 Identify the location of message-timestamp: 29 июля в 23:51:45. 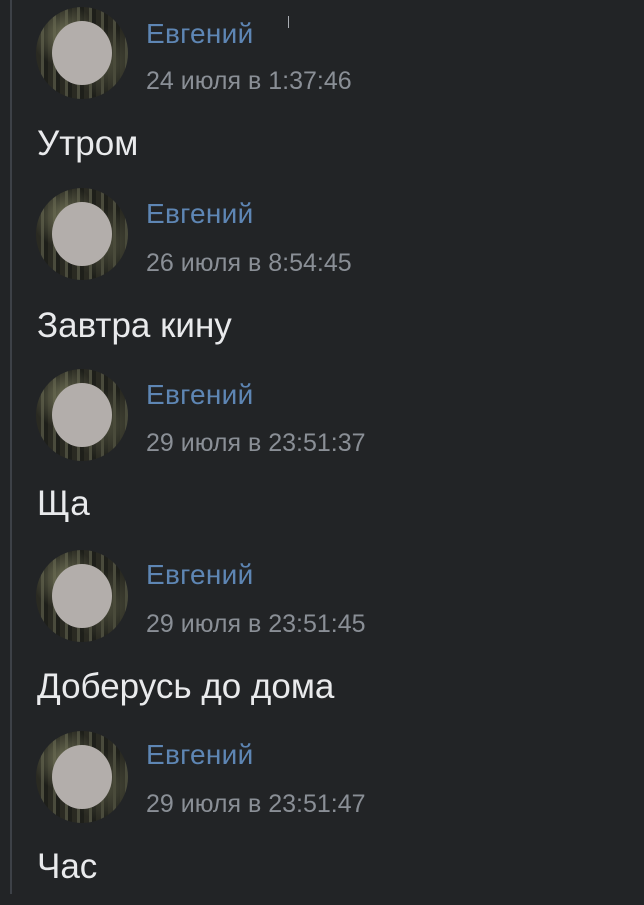
(256, 624).